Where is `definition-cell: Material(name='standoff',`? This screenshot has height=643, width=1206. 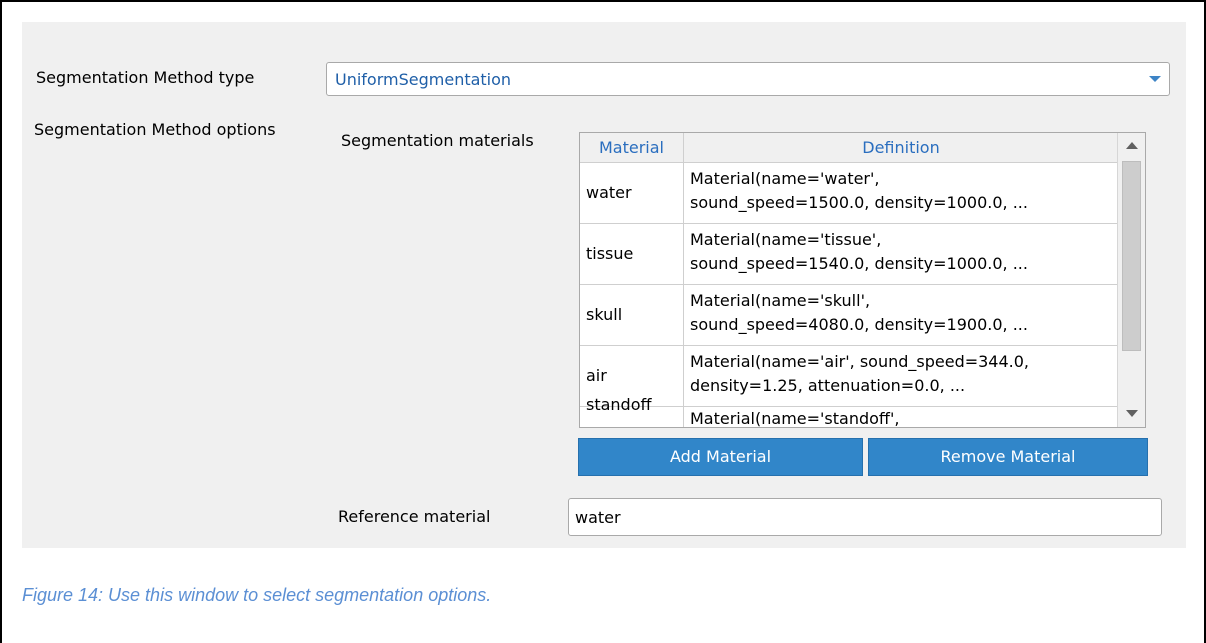 definition-cell: Material(name='standoff', is located at coordinates (901, 417).